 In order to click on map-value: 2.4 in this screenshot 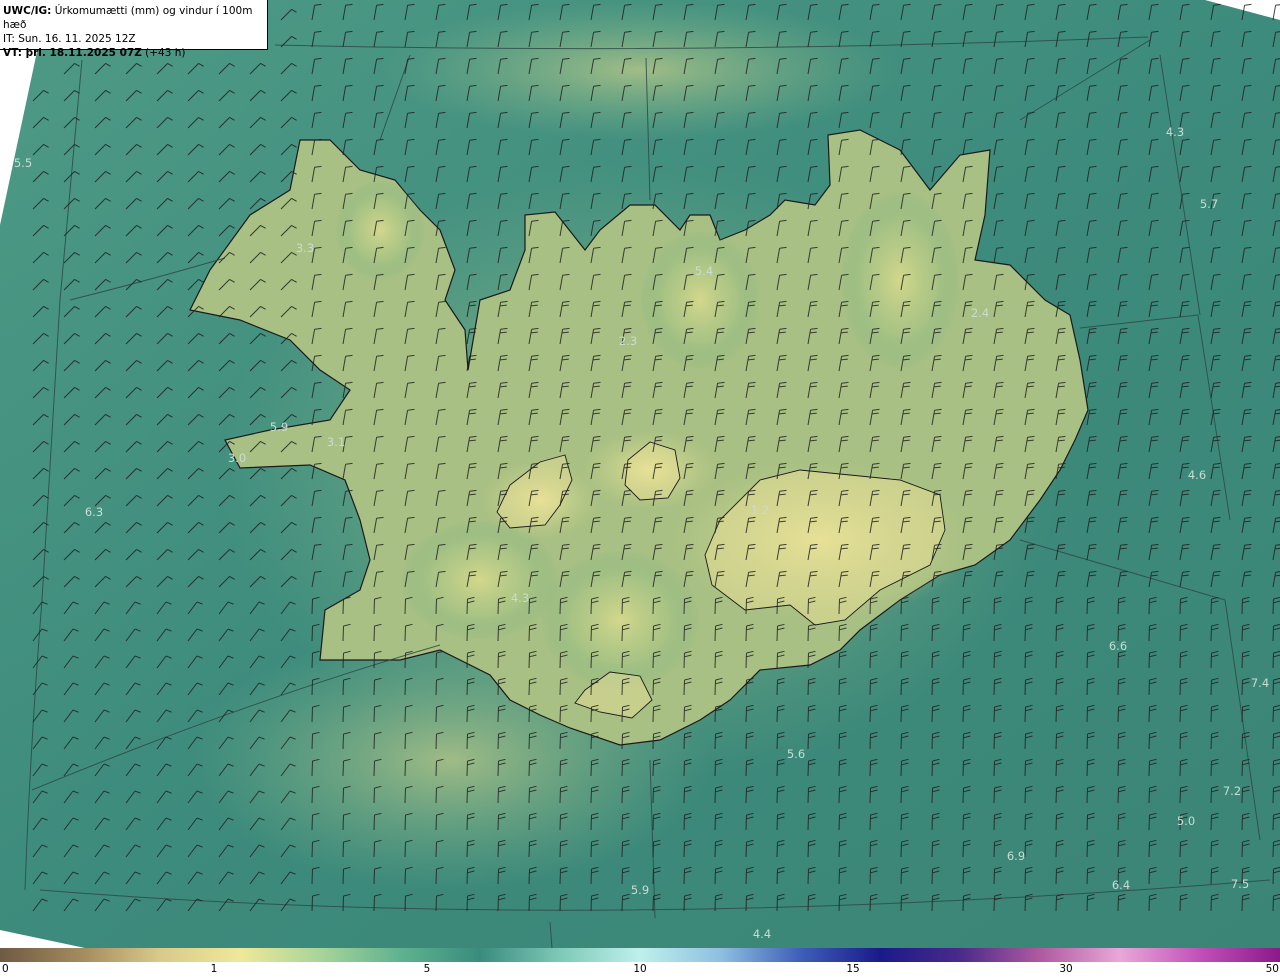, I will do `click(980, 313)`.